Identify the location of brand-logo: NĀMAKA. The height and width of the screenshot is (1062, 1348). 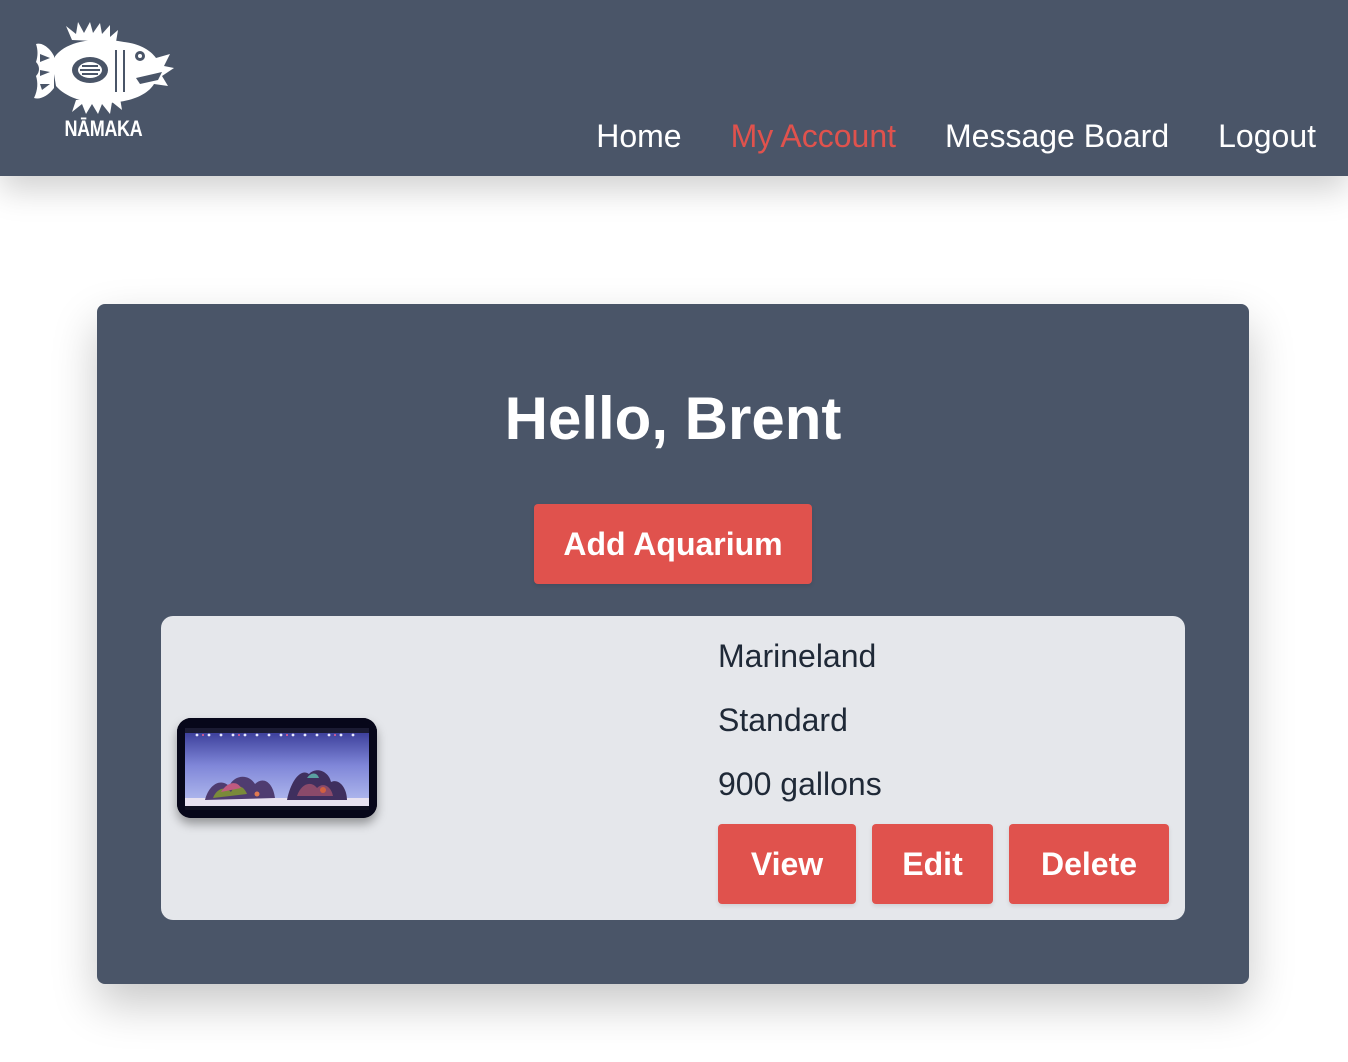
(105, 82).